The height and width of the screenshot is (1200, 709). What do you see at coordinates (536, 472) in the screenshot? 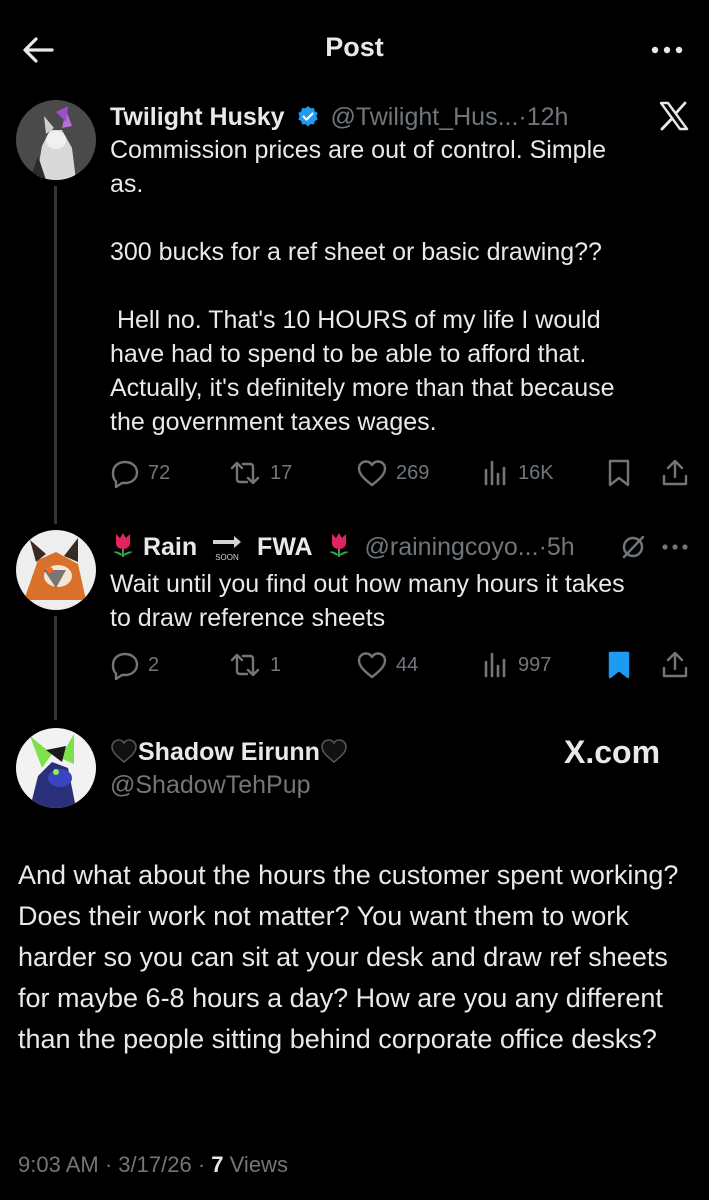
I see `views-count: 16K` at bounding box center [536, 472].